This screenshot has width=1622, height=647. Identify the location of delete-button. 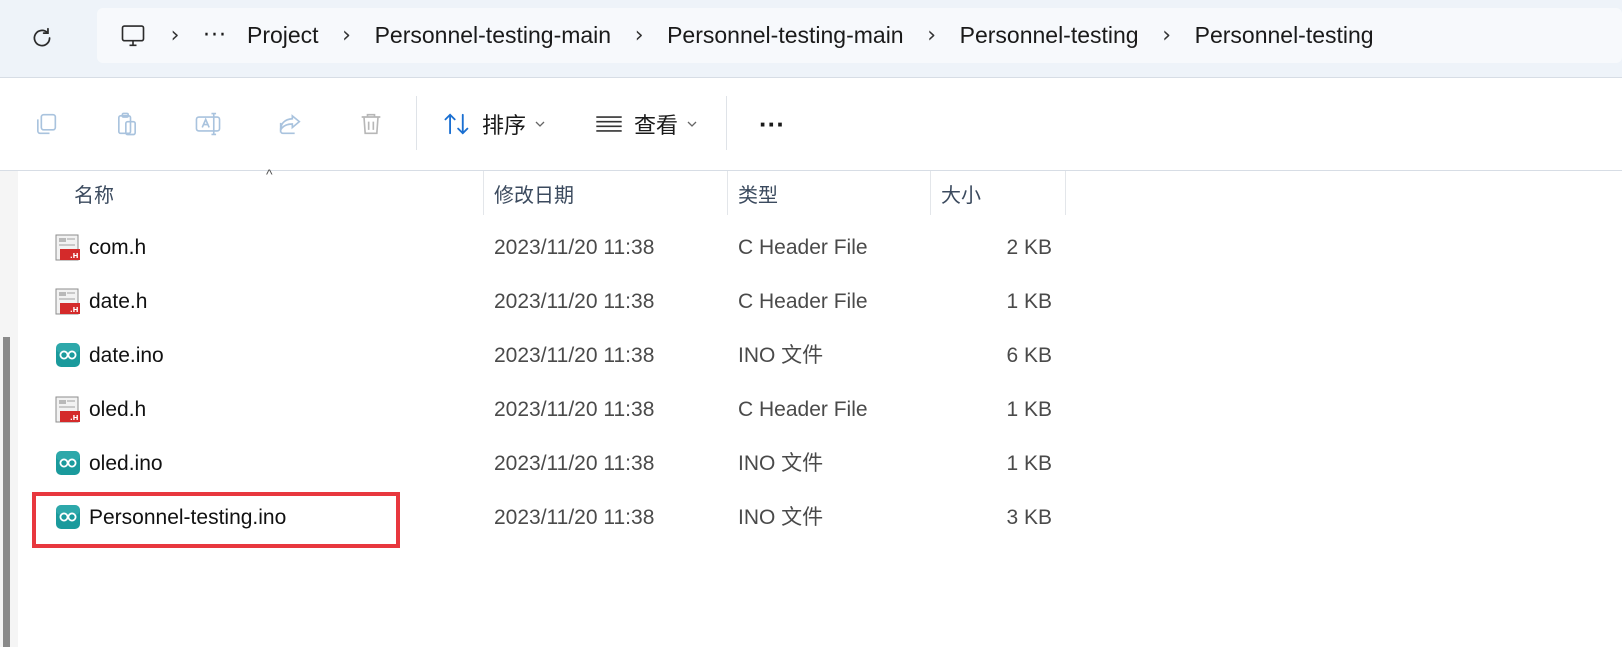
(371, 124).